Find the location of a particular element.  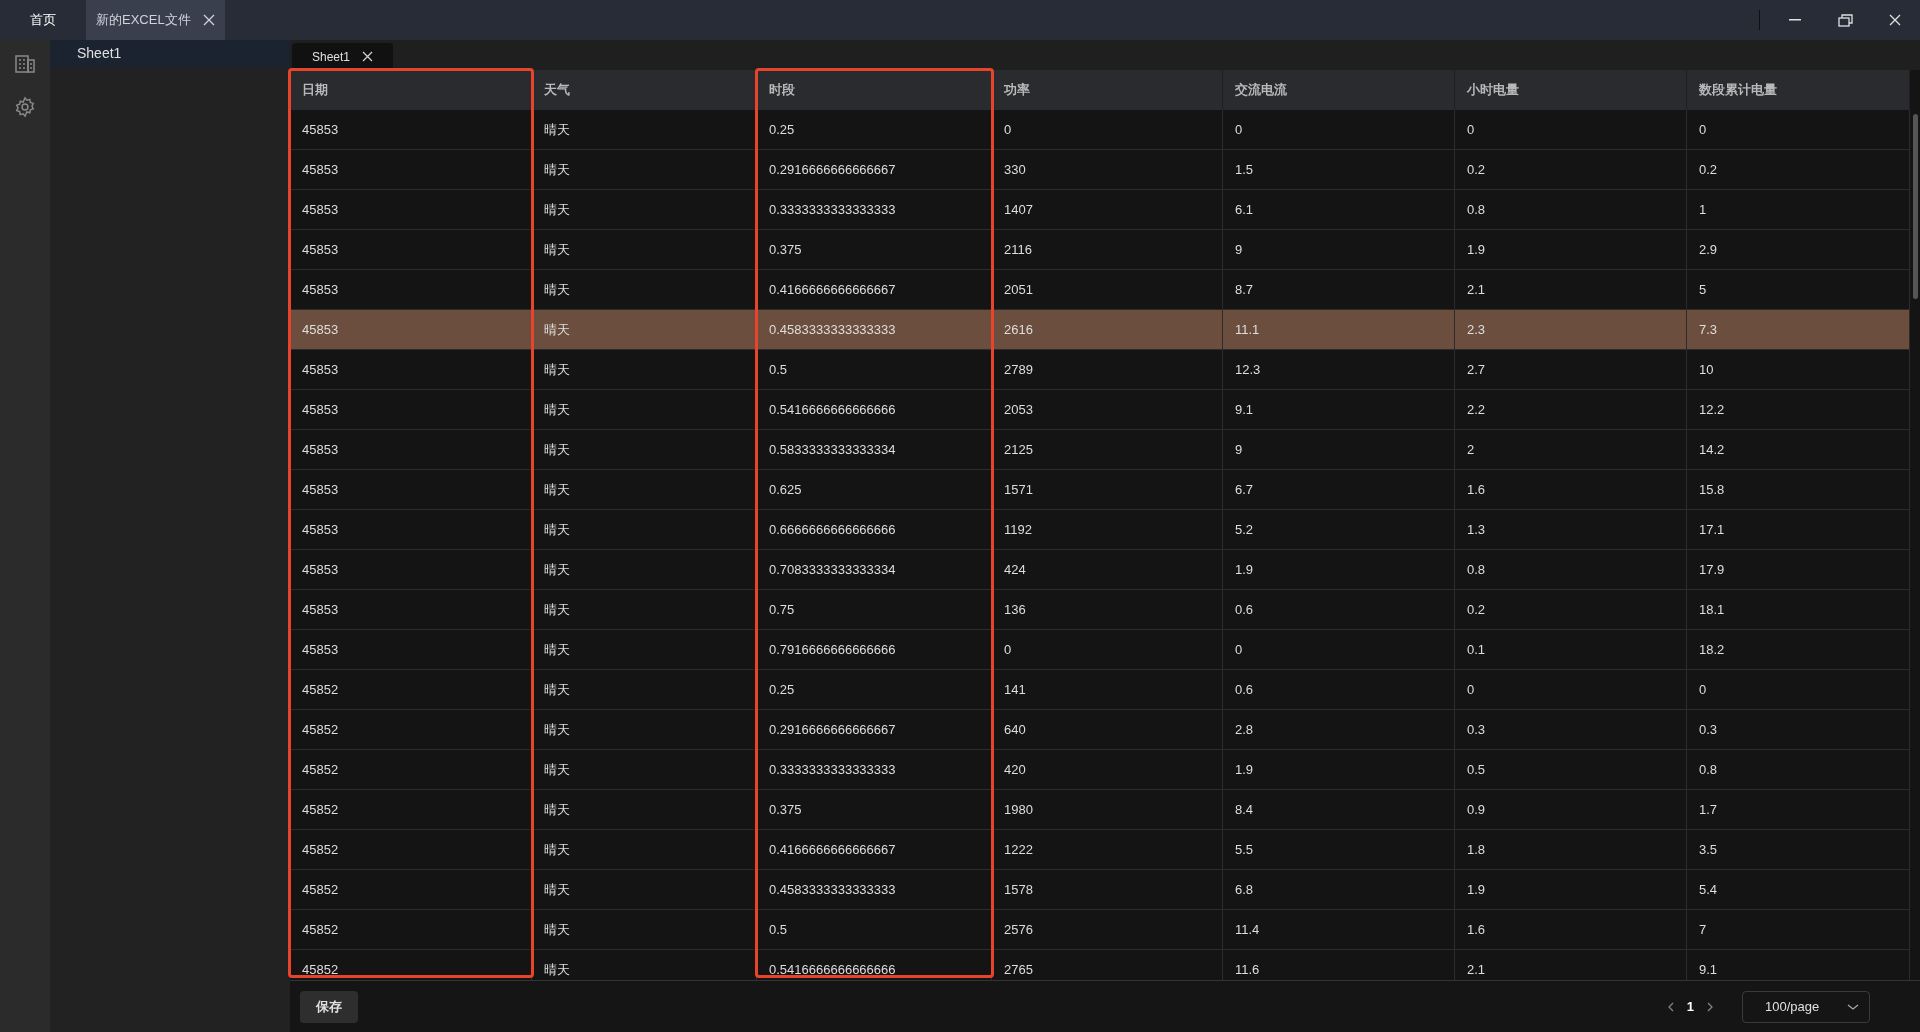

table-row: 45853 晴天 0.375 2116 9 1.9 2.9 is located at coordinates (1100, 250).